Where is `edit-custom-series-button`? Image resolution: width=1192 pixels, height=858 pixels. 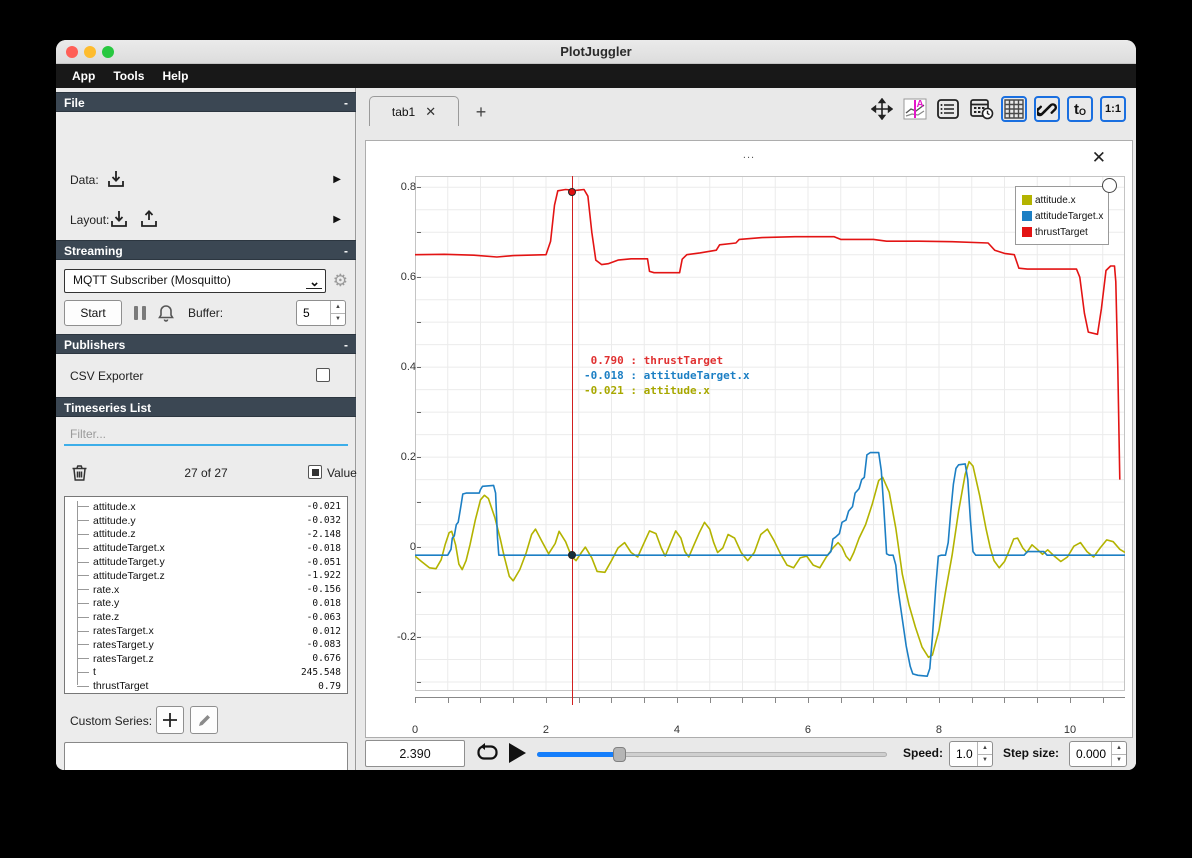 edit-custom-series-button is located at coordinates (204, 720).